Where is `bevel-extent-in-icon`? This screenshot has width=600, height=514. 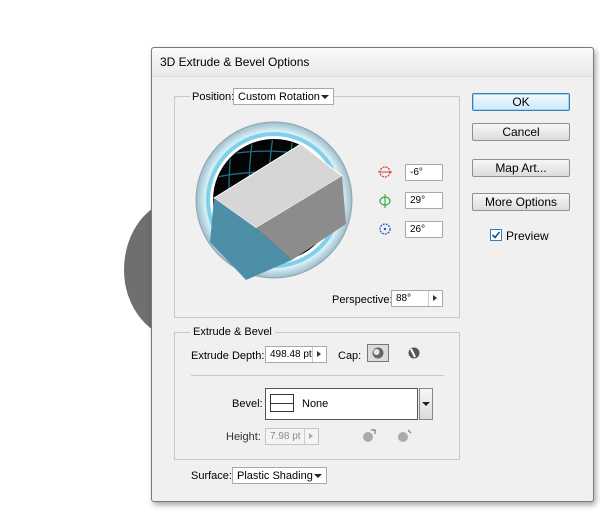
bevel-extent-in-icon is located at coordinates (404, 436).